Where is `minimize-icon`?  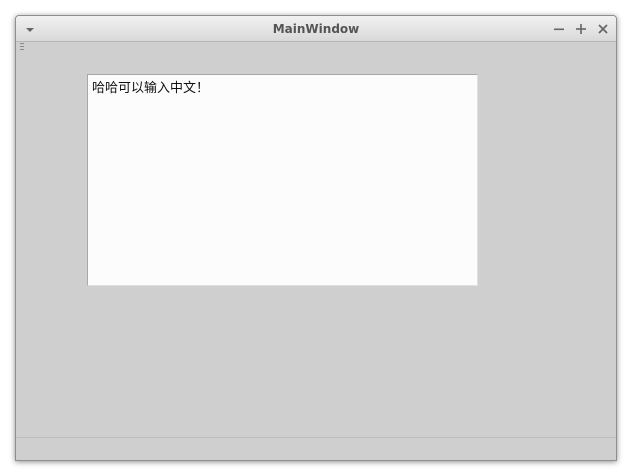
minimize-icon is located at coordinates (559, 29).